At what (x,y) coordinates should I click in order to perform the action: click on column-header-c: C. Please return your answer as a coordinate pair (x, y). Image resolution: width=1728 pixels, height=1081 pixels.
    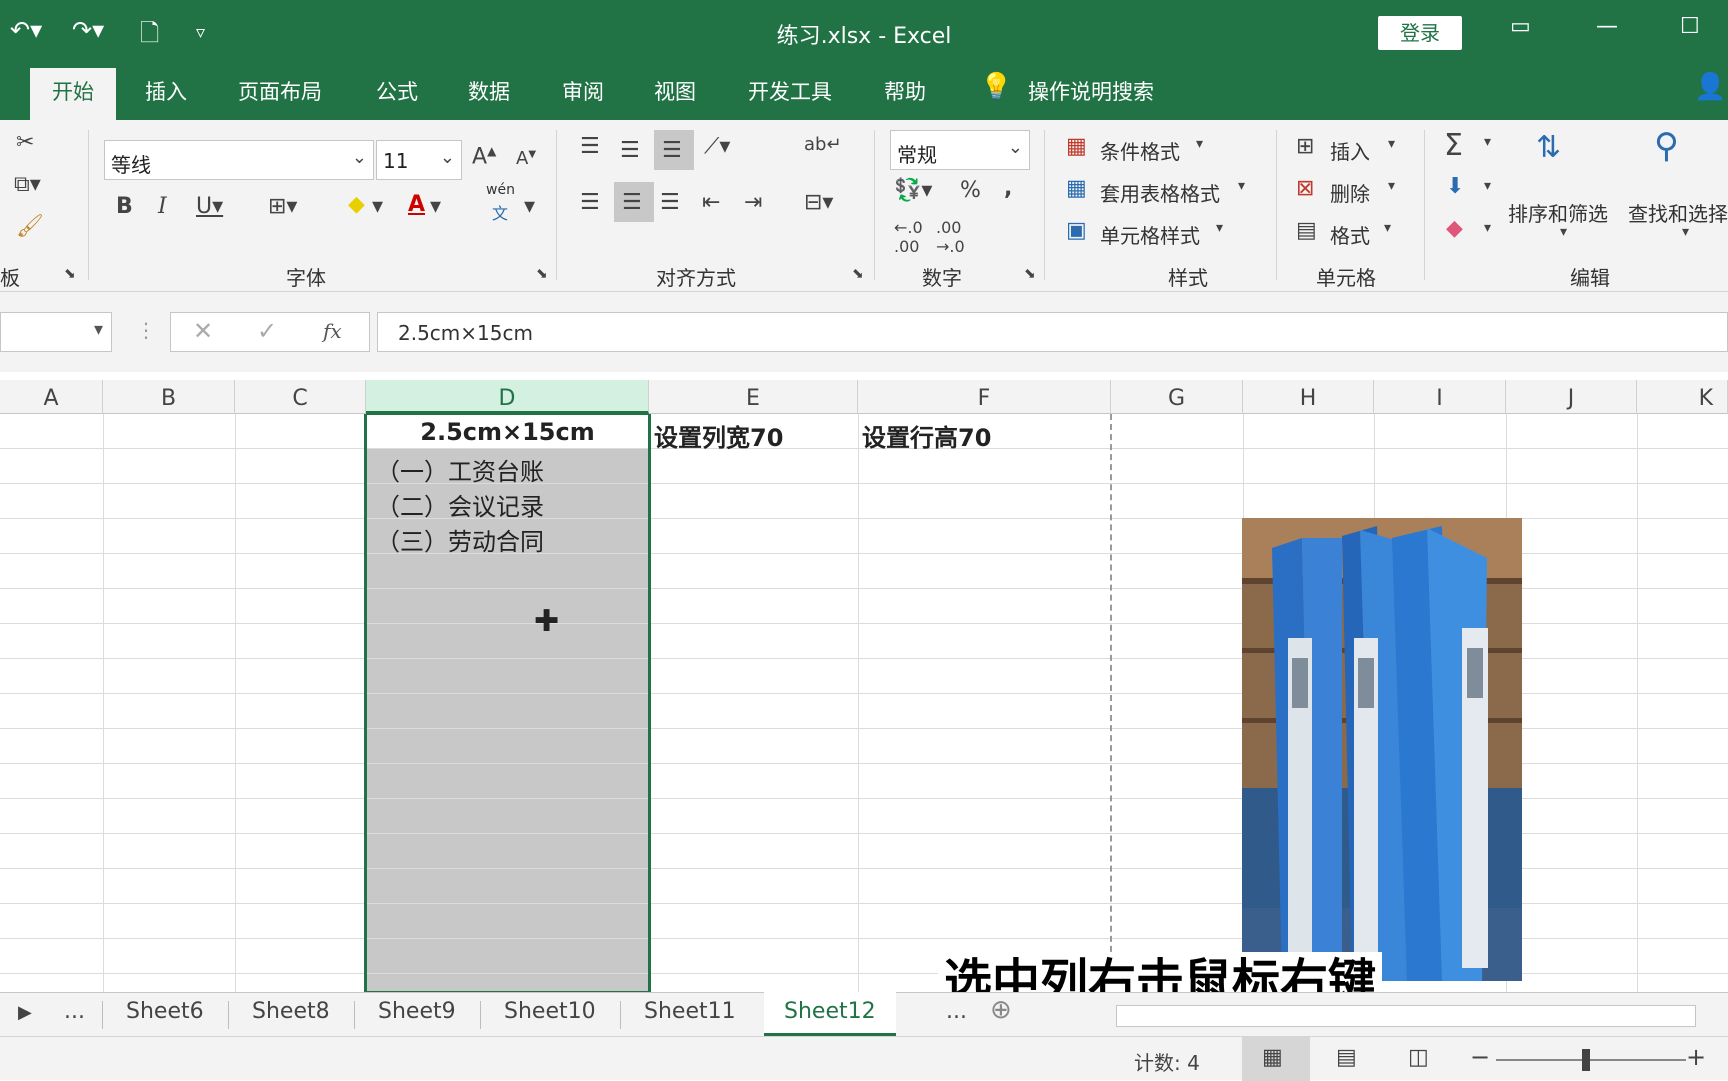
    Looking at the image, I should click on (300, 397).